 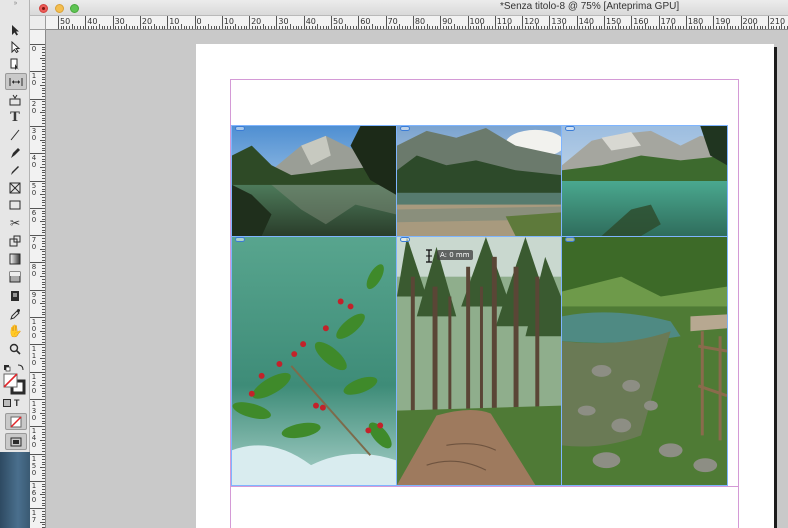 I want to click on rectangle-frame-tool-icon, so click(x=15, y=187).